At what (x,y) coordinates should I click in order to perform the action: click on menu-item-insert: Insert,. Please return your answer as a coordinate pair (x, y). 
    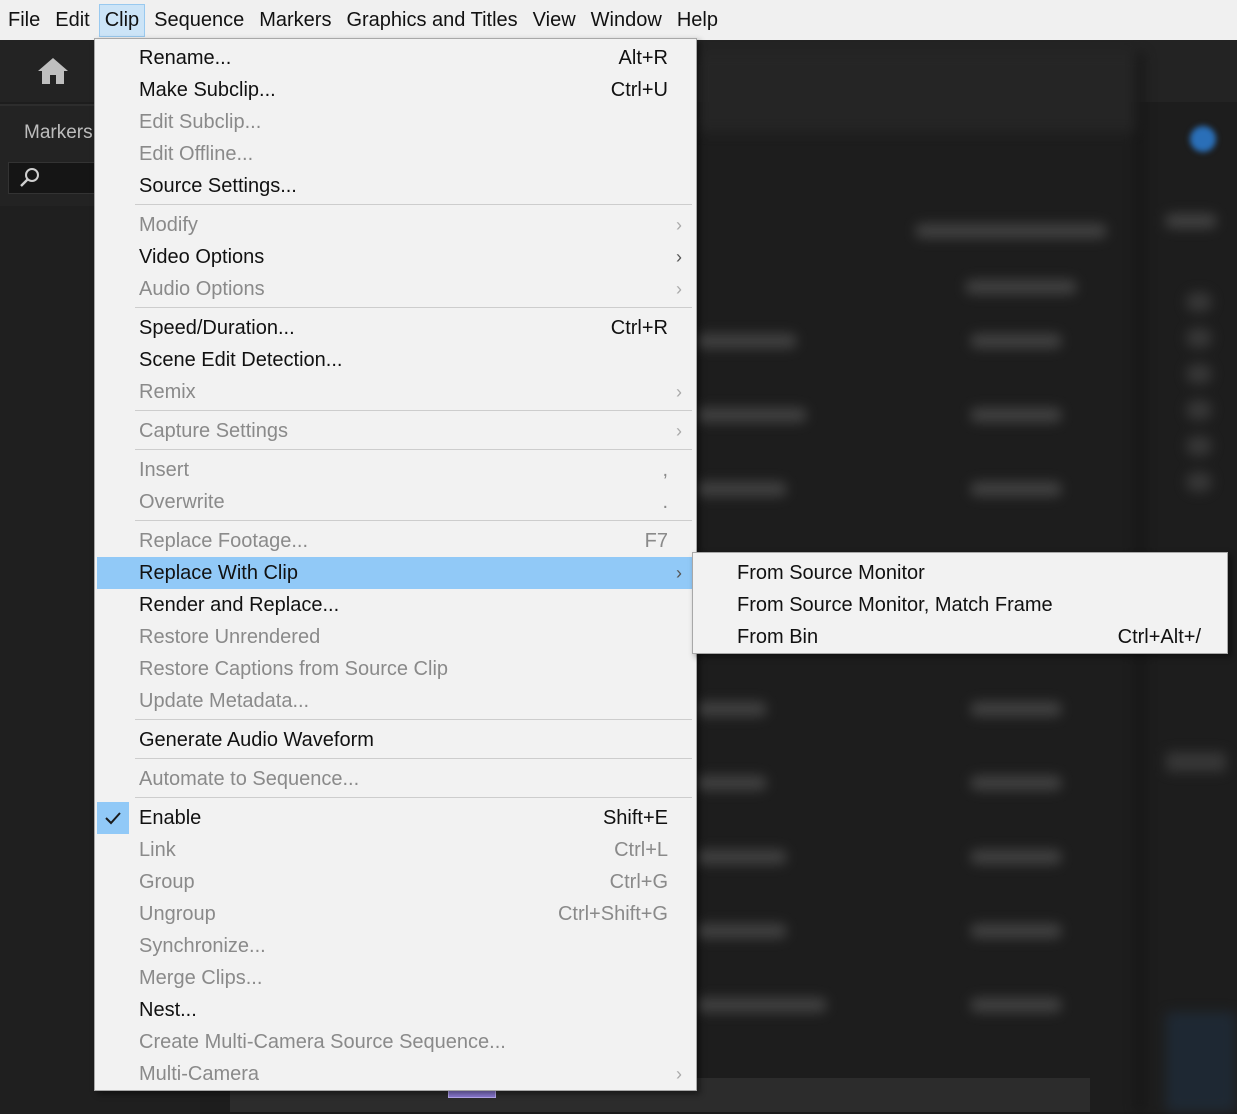
    Looking at the image, I should click on (394, 470).